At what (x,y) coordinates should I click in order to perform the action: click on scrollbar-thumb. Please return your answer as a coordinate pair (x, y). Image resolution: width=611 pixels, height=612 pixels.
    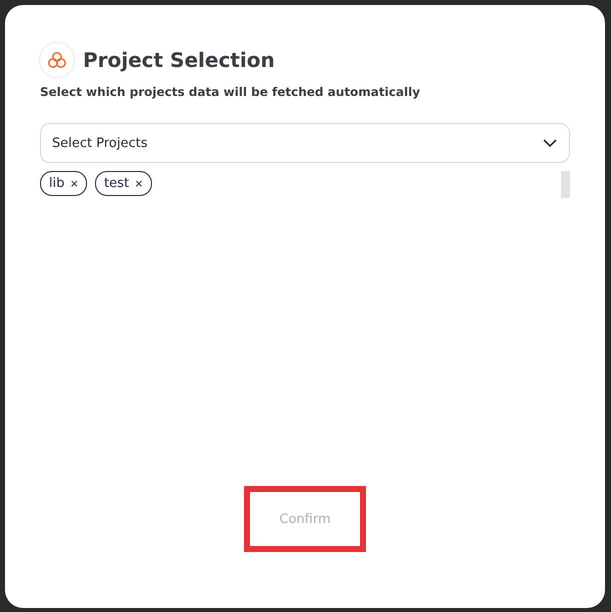
    Looking at the image, I should click on (565, 184).